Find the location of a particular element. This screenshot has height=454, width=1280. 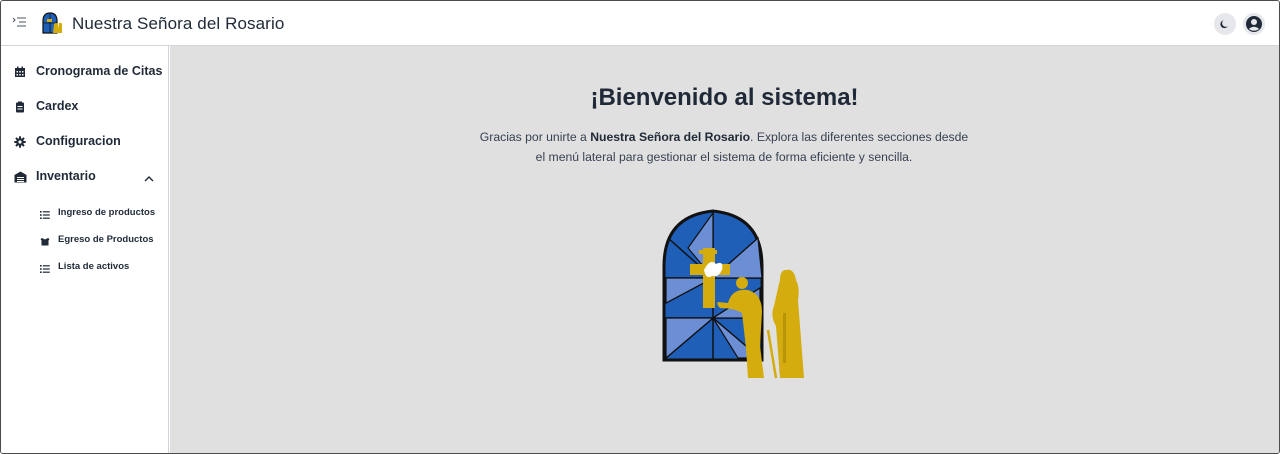

nun-figure is located at coordinates (788, 323).